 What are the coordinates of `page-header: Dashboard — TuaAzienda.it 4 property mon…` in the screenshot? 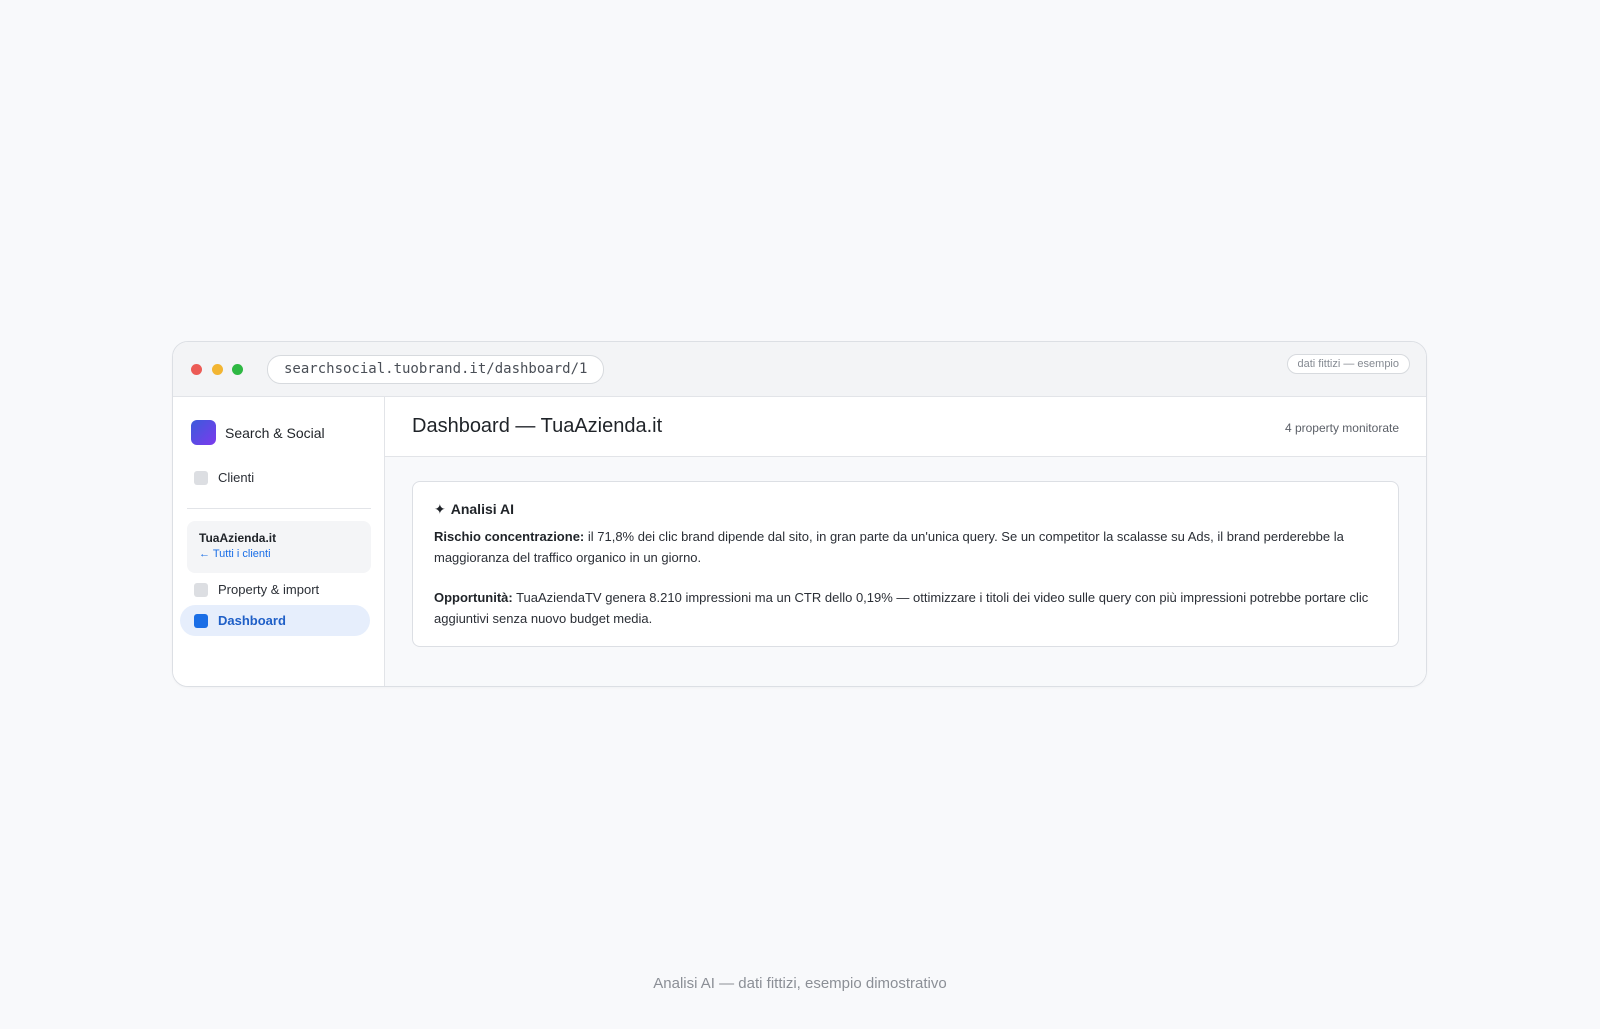 It's located at (905, 427).